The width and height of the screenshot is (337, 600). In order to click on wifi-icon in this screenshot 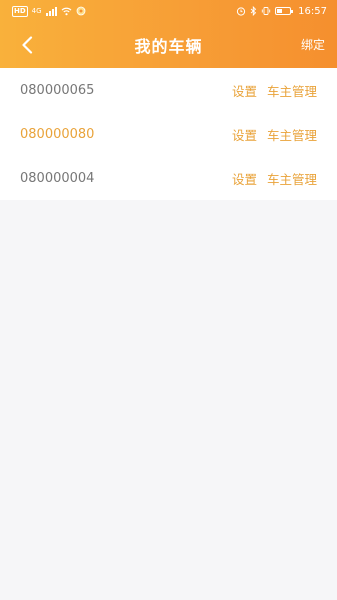, I will do `click(66, 11)`.